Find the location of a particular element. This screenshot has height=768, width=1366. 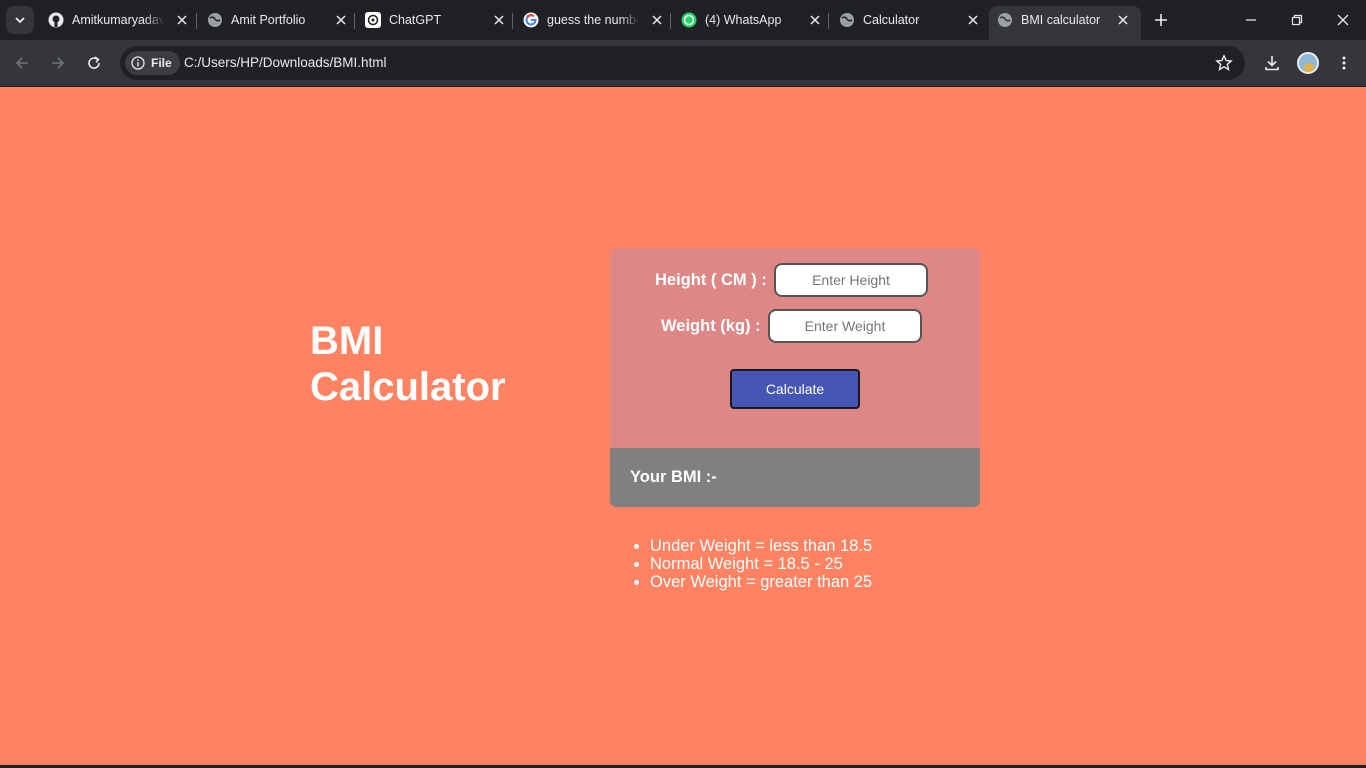

tab-title: Calculator is located at coordinates (891, 20).